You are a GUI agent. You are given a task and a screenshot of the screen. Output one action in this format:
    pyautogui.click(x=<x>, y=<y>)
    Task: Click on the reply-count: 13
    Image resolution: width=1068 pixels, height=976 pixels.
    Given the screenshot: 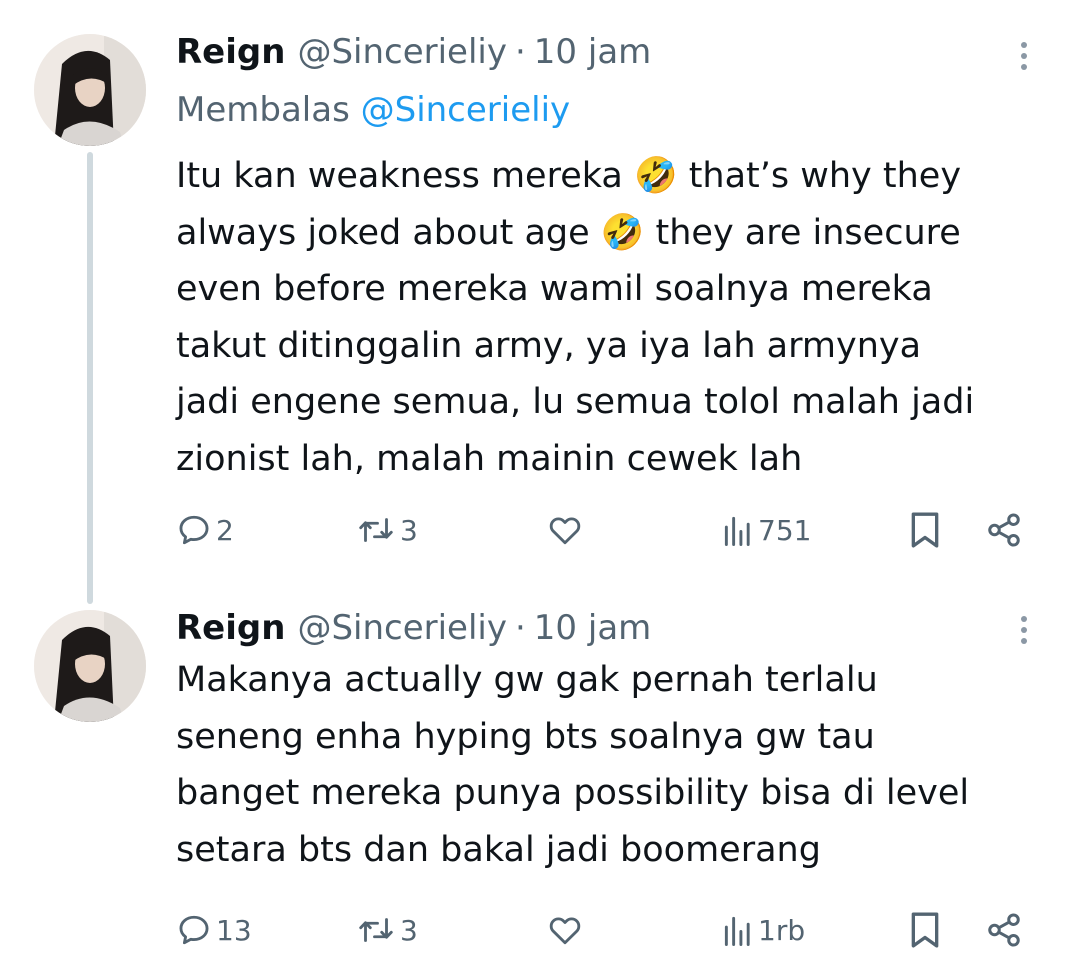 What is the action you would take?
    pyautogui.click(x=234, y=930)
    